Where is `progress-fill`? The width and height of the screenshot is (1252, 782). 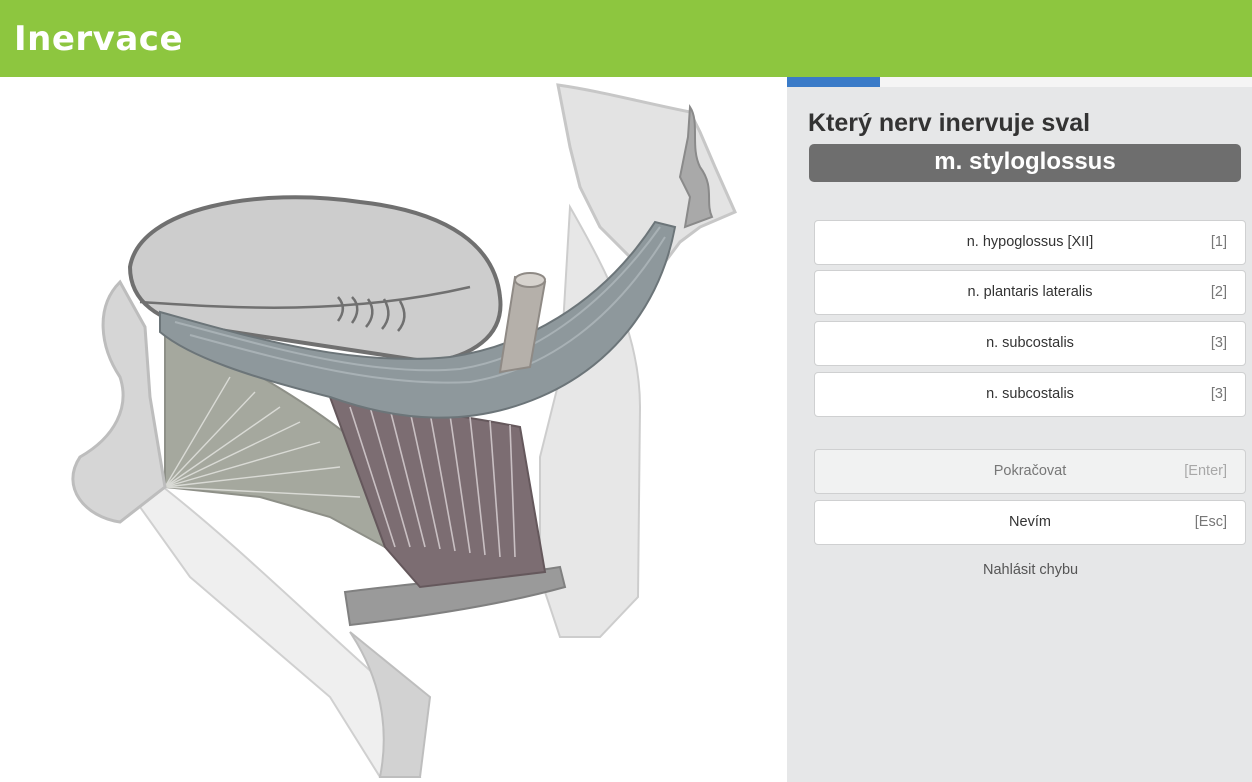 progress-fill is located at coordinates (833, 82).